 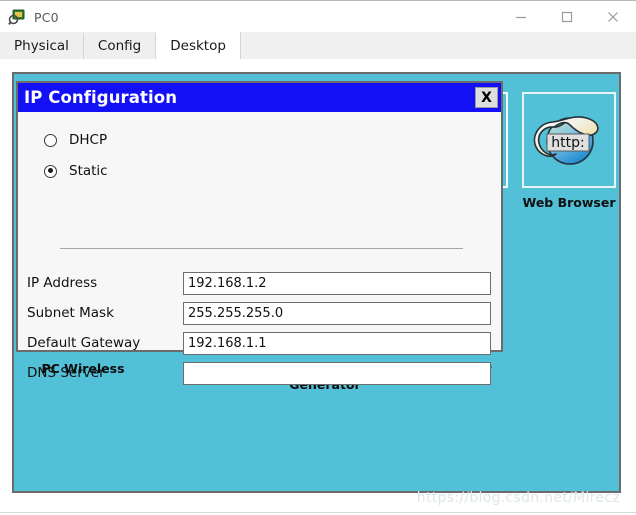 I want to click on input-default-gateway, so click(x=337, y=343).